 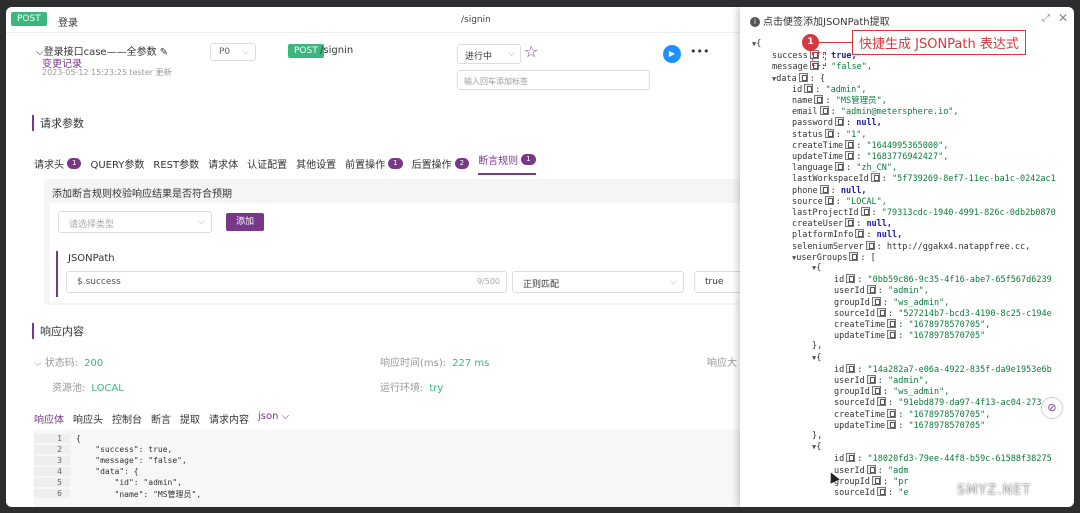 I want to click on tab-query: QUERY参数, so click(x=117, y=163).